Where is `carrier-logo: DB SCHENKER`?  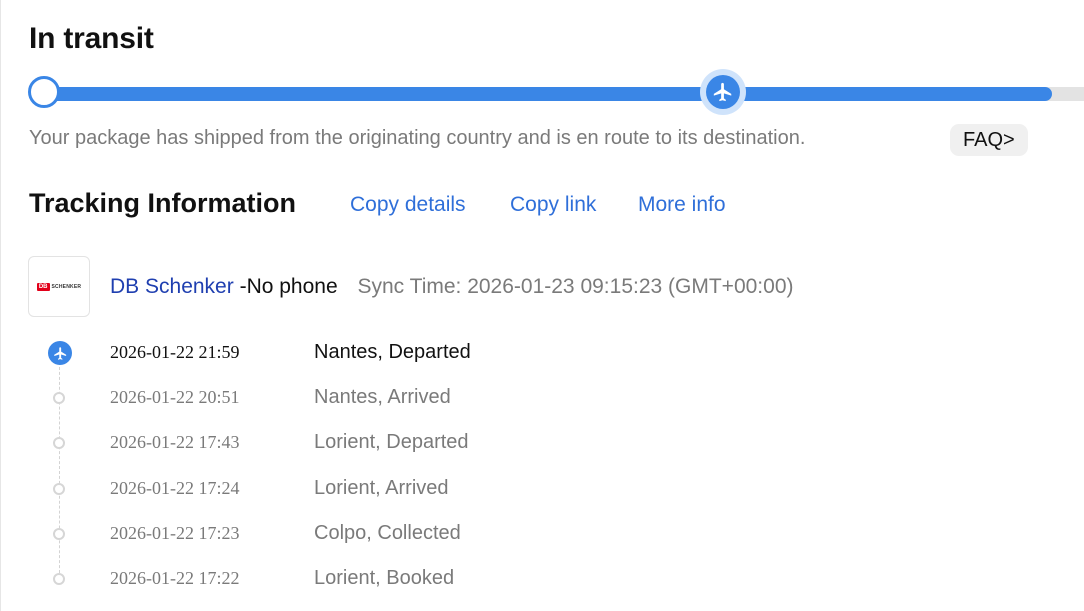 carrier-logo: DB SCHENKER is located at coordinates (59, 286).